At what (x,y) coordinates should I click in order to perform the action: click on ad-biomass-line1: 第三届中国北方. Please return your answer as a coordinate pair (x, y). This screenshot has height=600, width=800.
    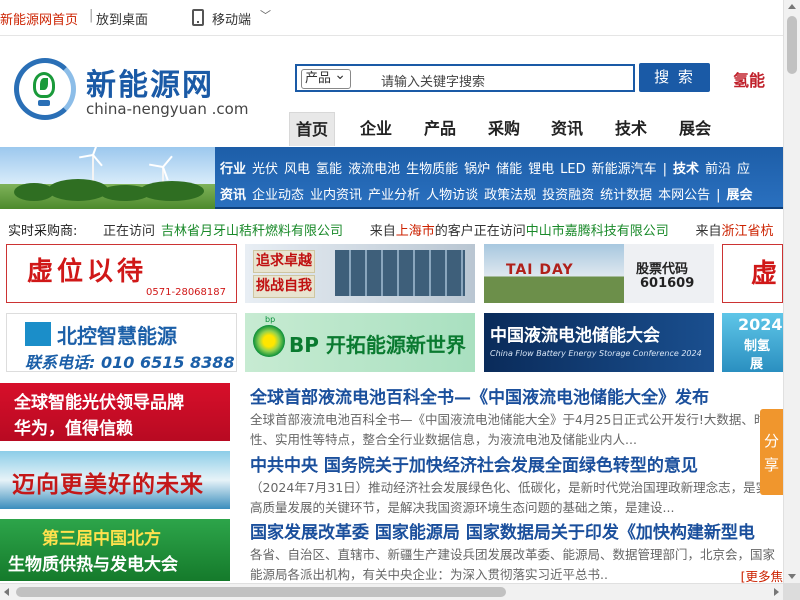
    Looking at the image, I should click on (101, 539).